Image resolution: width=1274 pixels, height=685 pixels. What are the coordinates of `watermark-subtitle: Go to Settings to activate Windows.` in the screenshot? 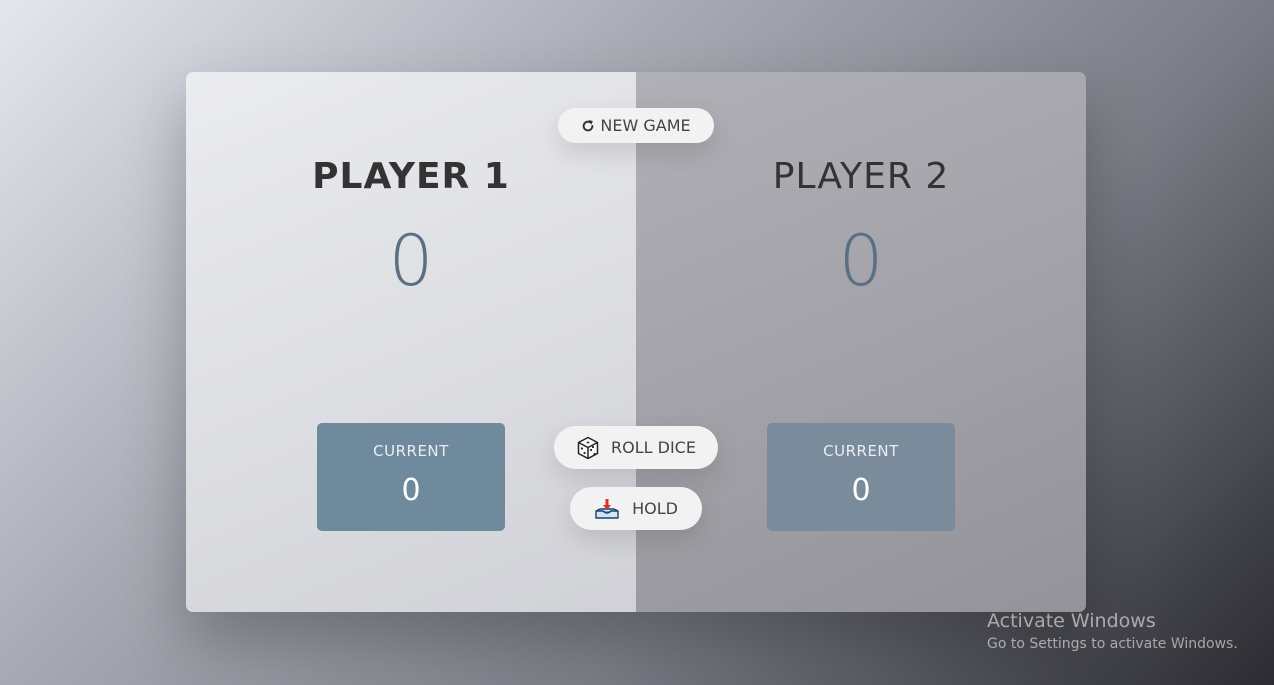 It's located at (1112, 644).